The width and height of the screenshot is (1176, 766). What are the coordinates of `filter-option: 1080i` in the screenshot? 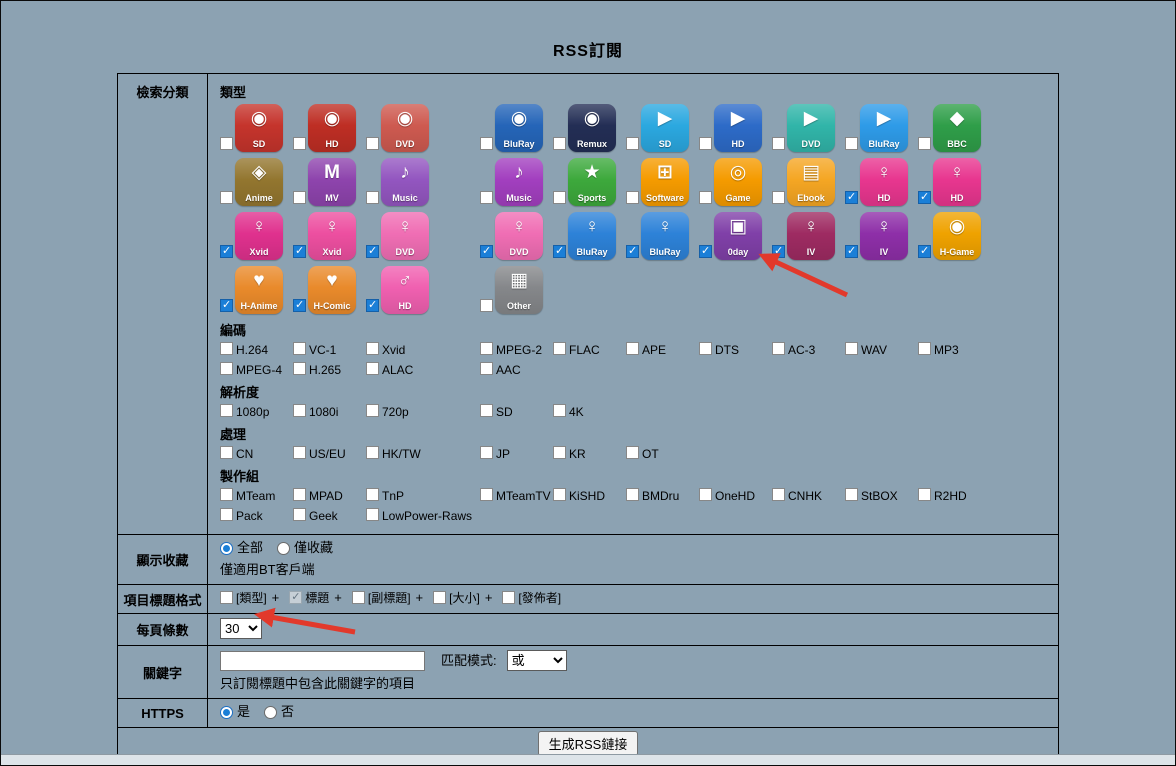 It's located at (329, 411).